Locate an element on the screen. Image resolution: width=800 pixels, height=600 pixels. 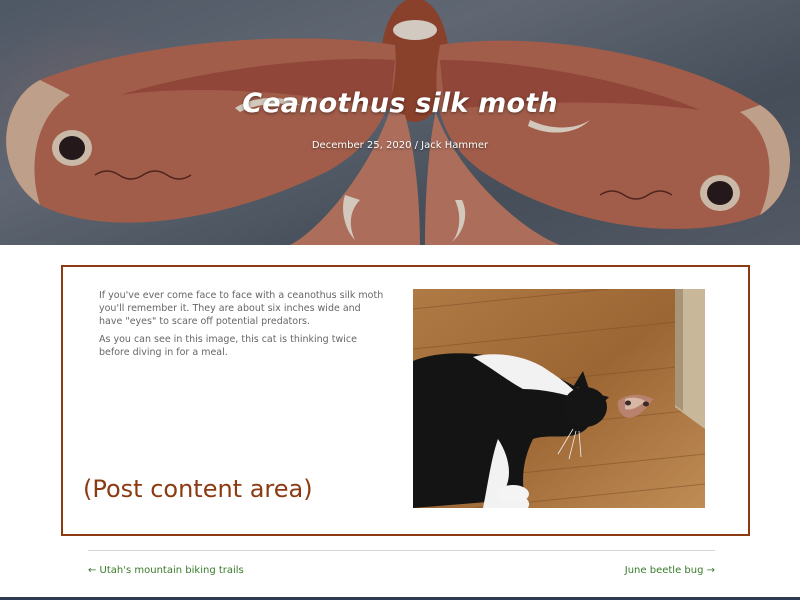
post-meta: December 25, 2020 / Jack Hammer is located at coordinates (400, 145).